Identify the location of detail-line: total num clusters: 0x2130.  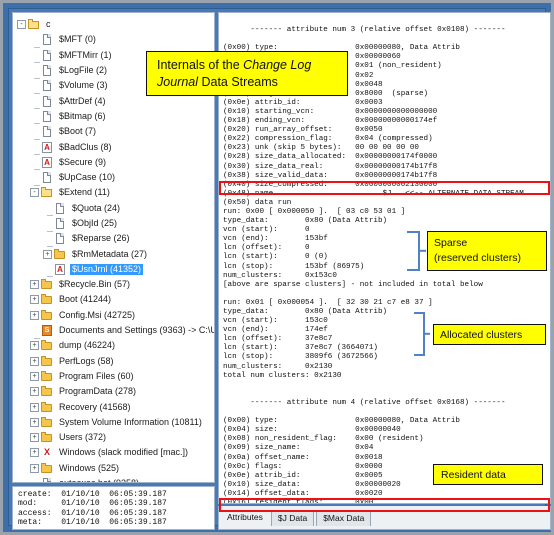
(282, 375).